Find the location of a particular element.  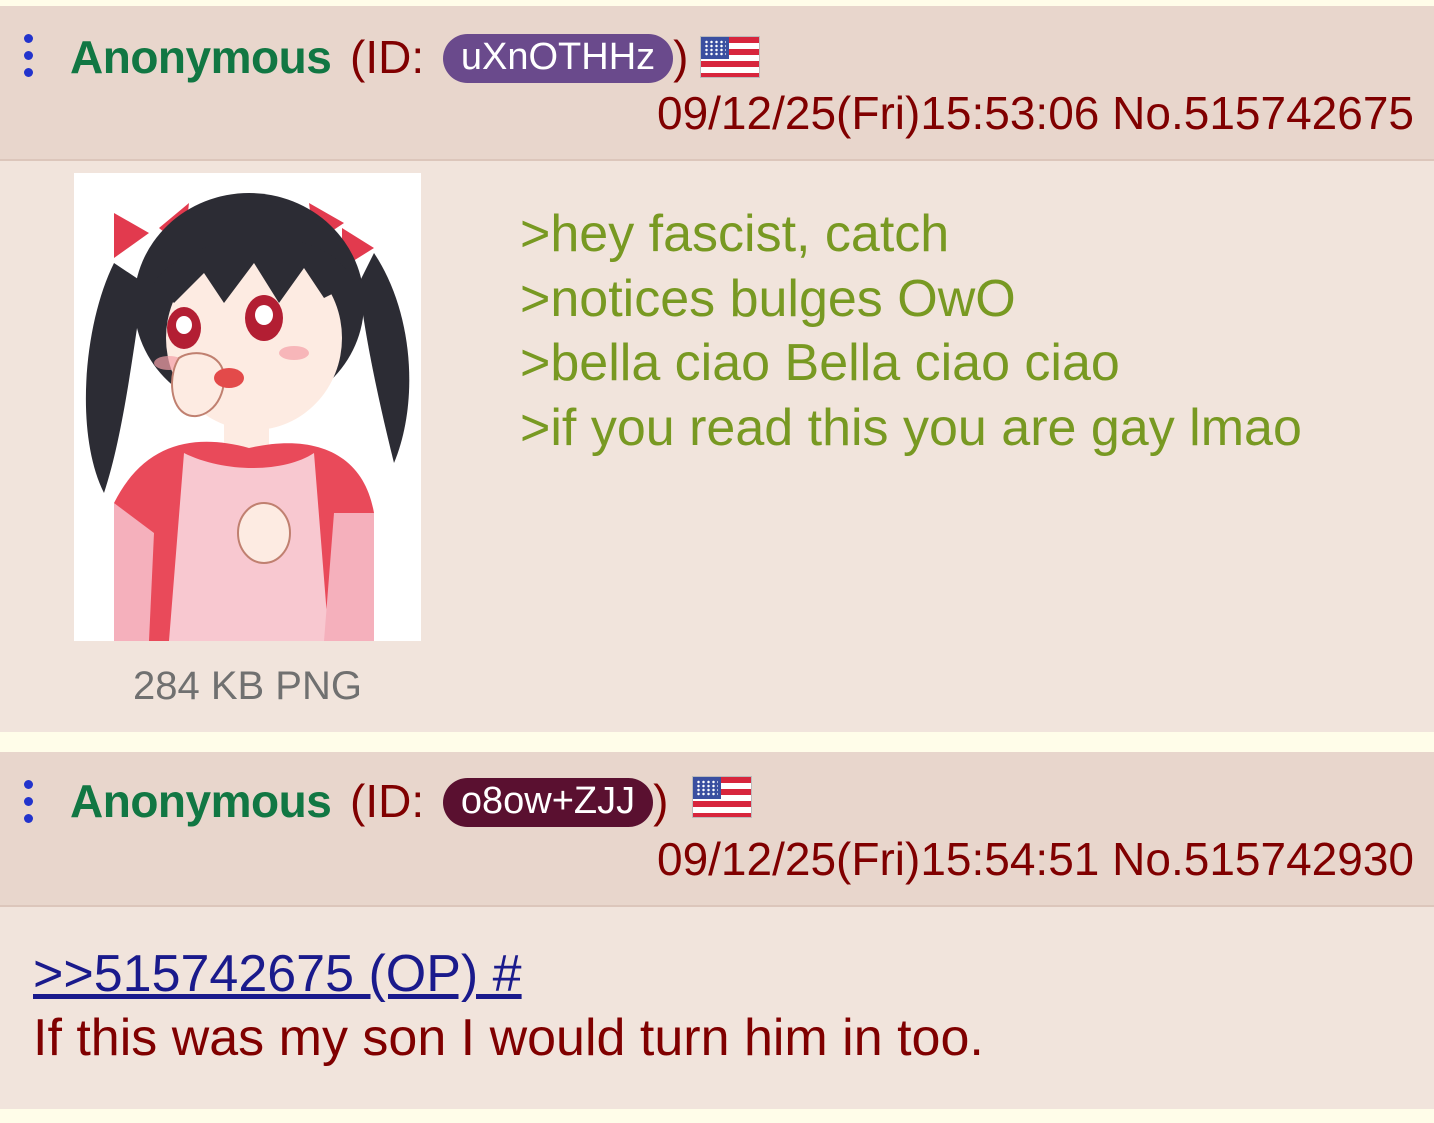

greentext-line: >if you read this you are gay lmao is located at coordinates (911, 427).